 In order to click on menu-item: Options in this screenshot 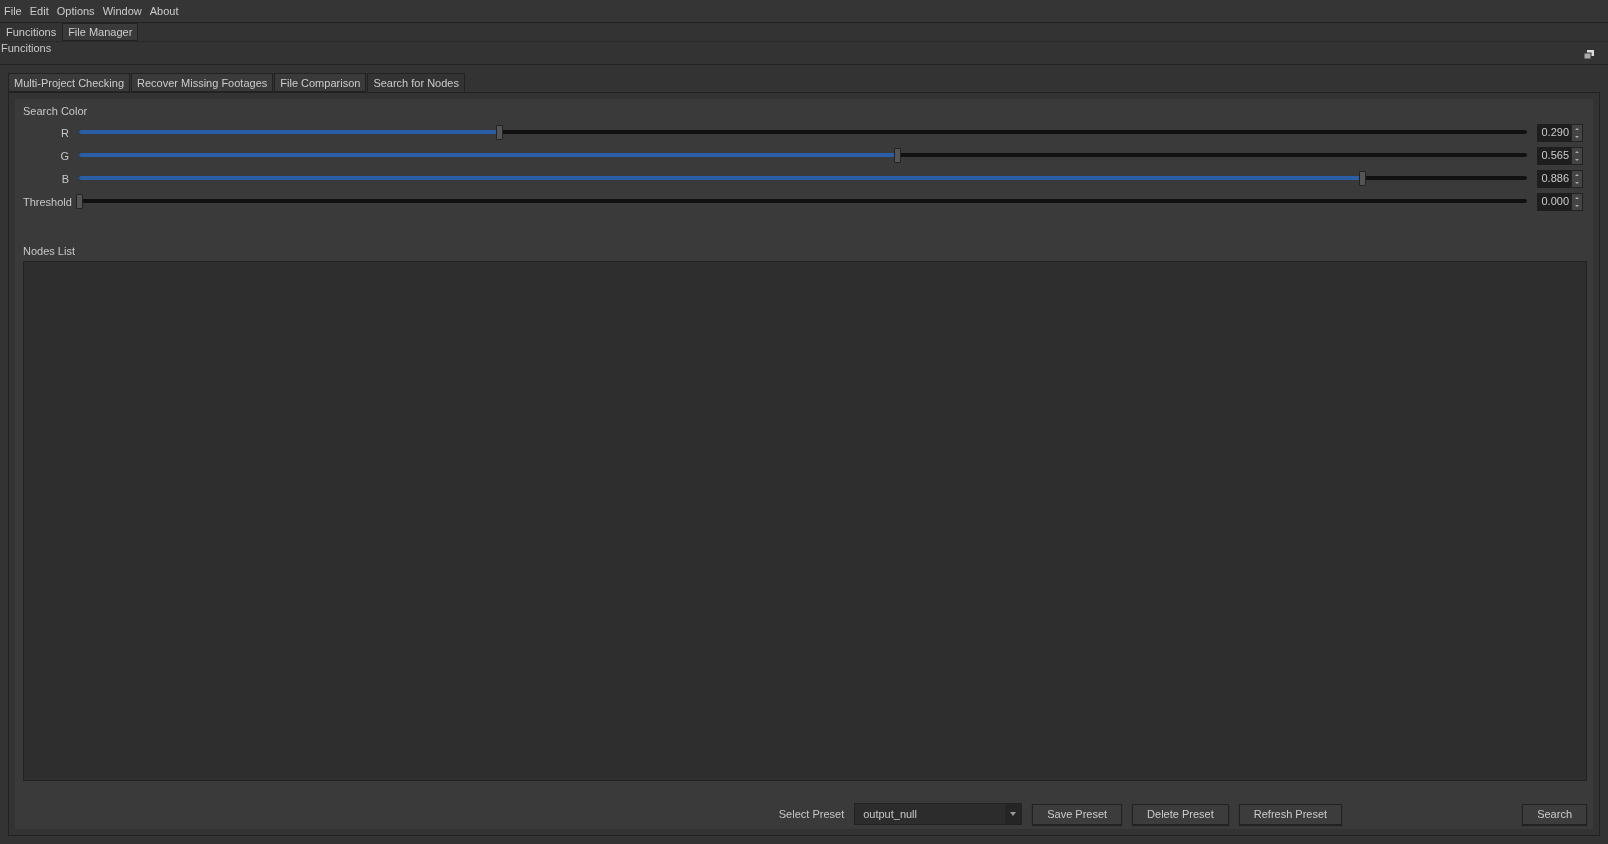, I will do `click(75, 11)`.